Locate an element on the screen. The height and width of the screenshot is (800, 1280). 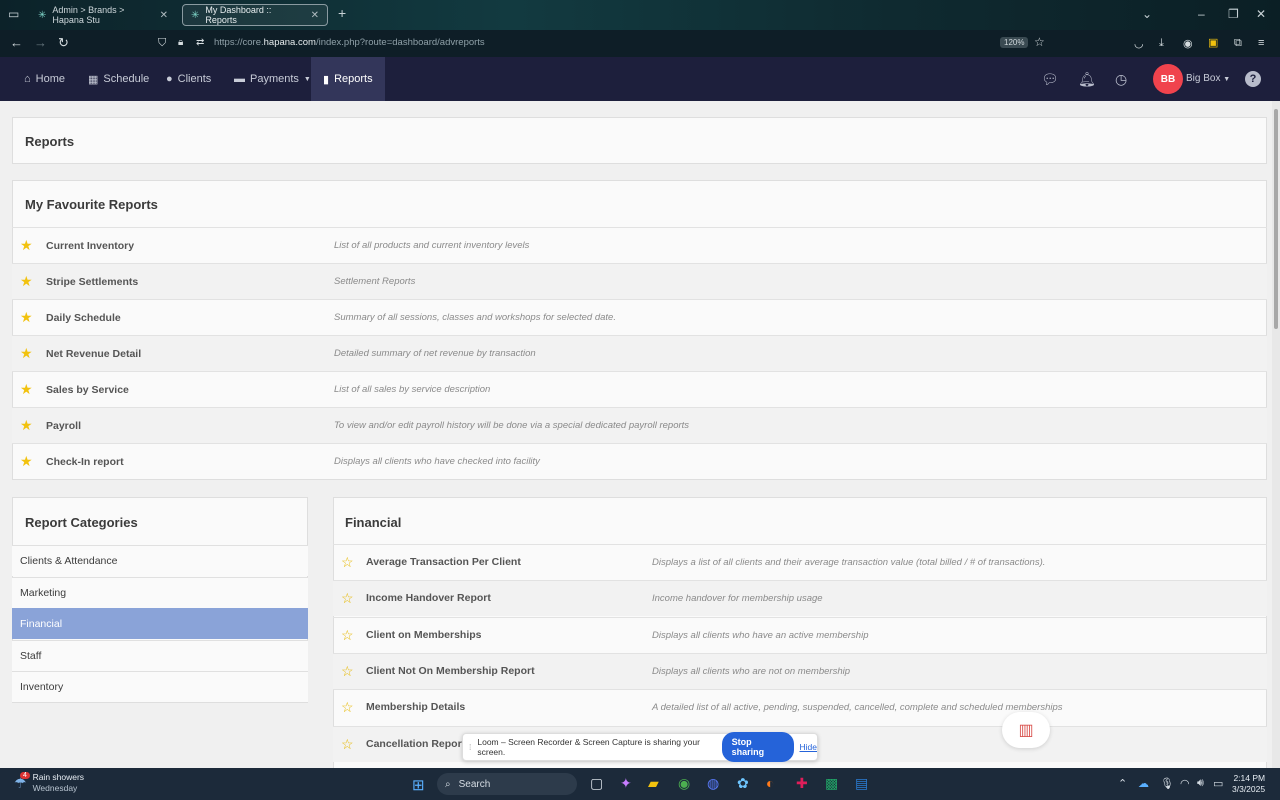
report-name: Client on Memberships is located at coordinates (424, 635).